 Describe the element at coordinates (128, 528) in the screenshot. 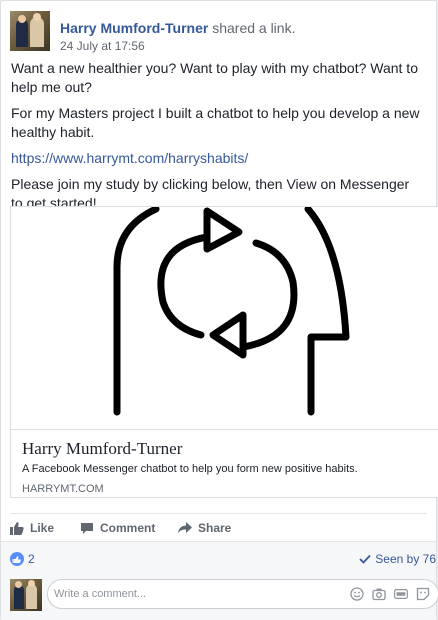

I see `comment-label: Comment` at that location.